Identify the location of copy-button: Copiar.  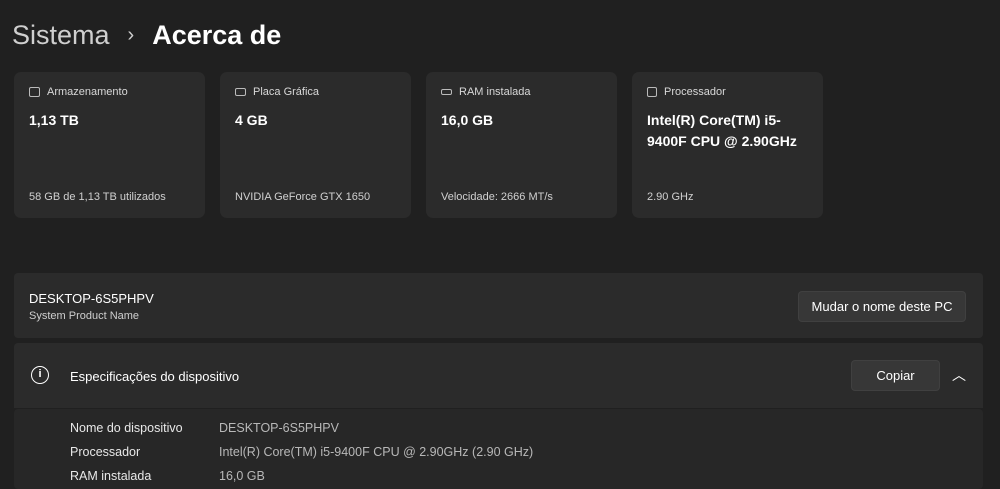
(895, 375).